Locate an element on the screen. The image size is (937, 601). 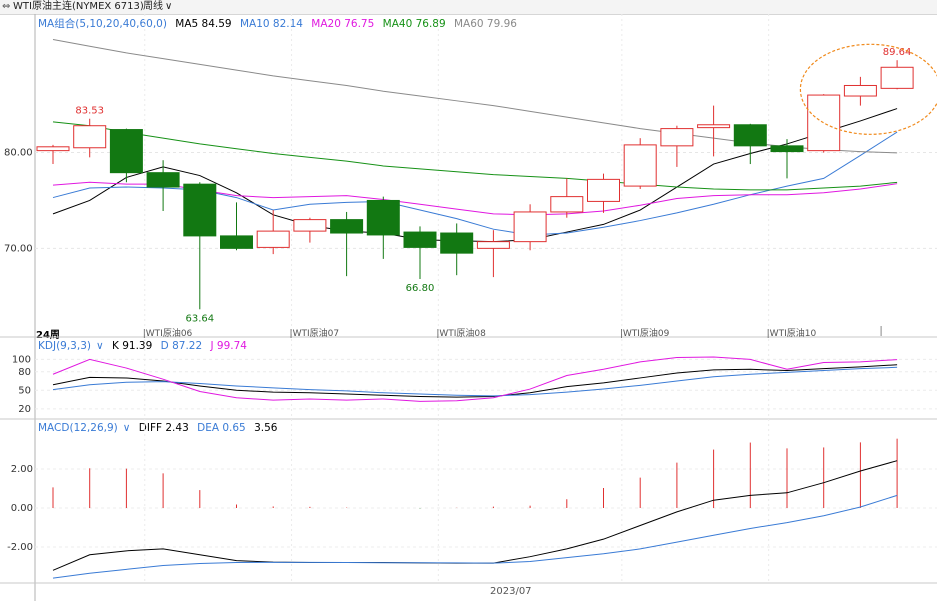
macd-tick-label: 2.00 is located at coordinates (22, 469).